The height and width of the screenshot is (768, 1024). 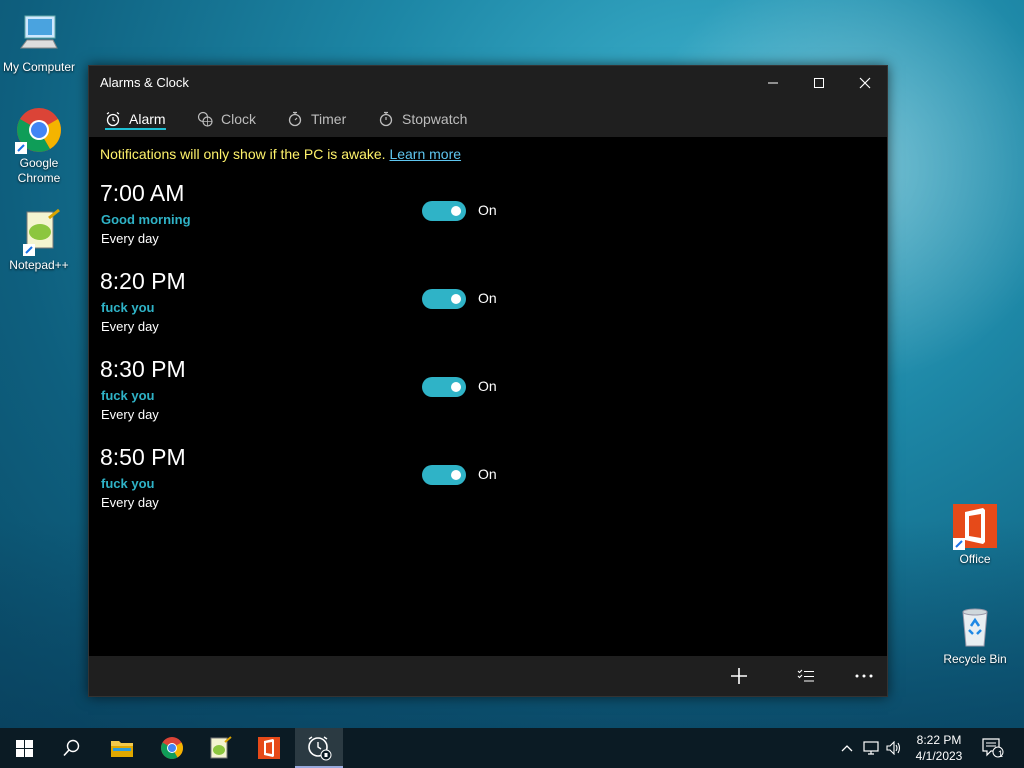 I want to click on minimize-icon, so click(x=773, y=83).